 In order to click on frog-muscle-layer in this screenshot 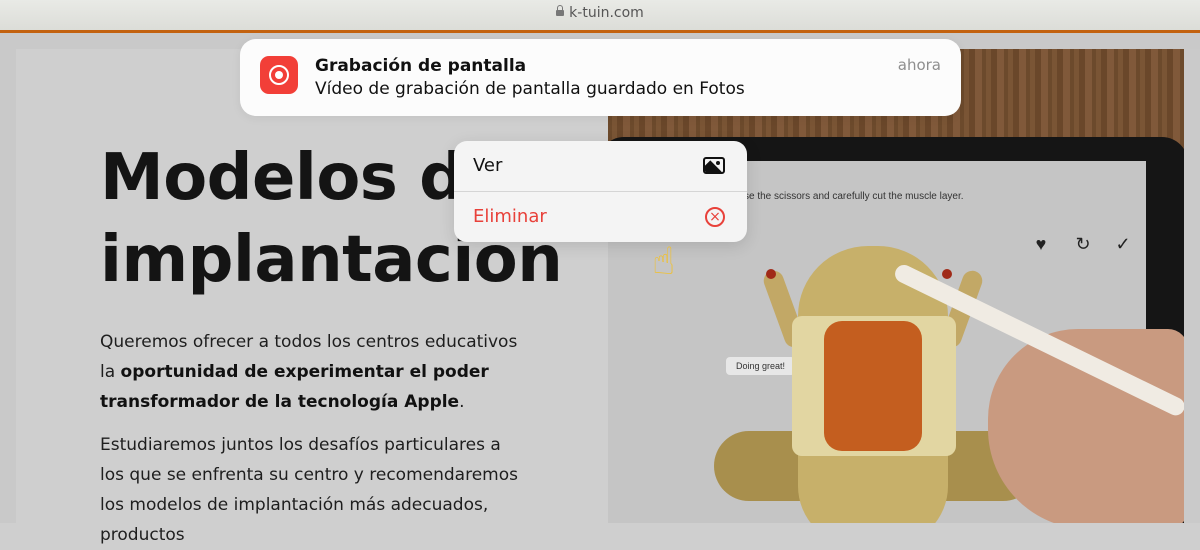, I will do `click(873, 386)`.